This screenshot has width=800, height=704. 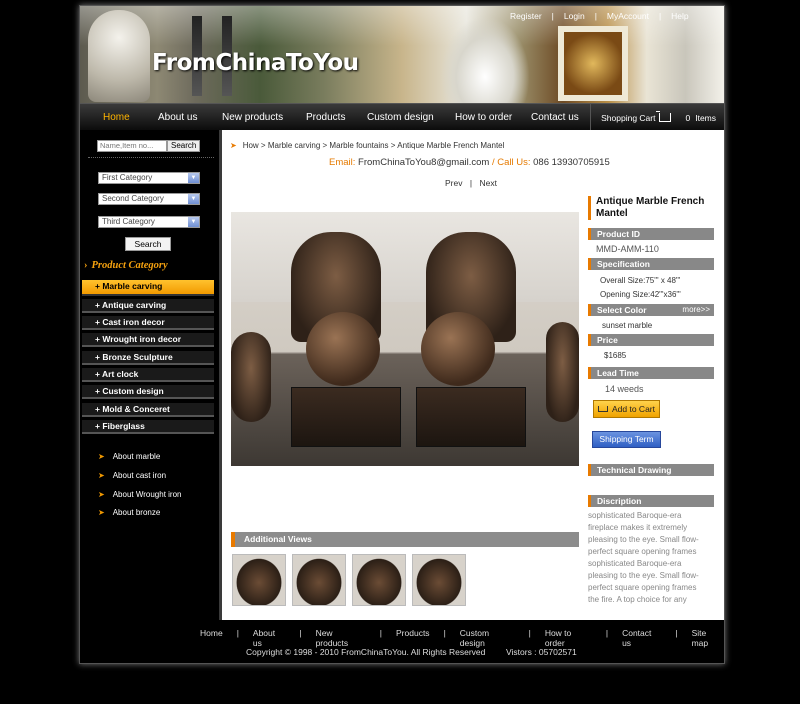 What do you see at coordinates (255, 63) in the screenshot?
I see `site-logo: FromChinaToYou` at bounding box center [255, 63].